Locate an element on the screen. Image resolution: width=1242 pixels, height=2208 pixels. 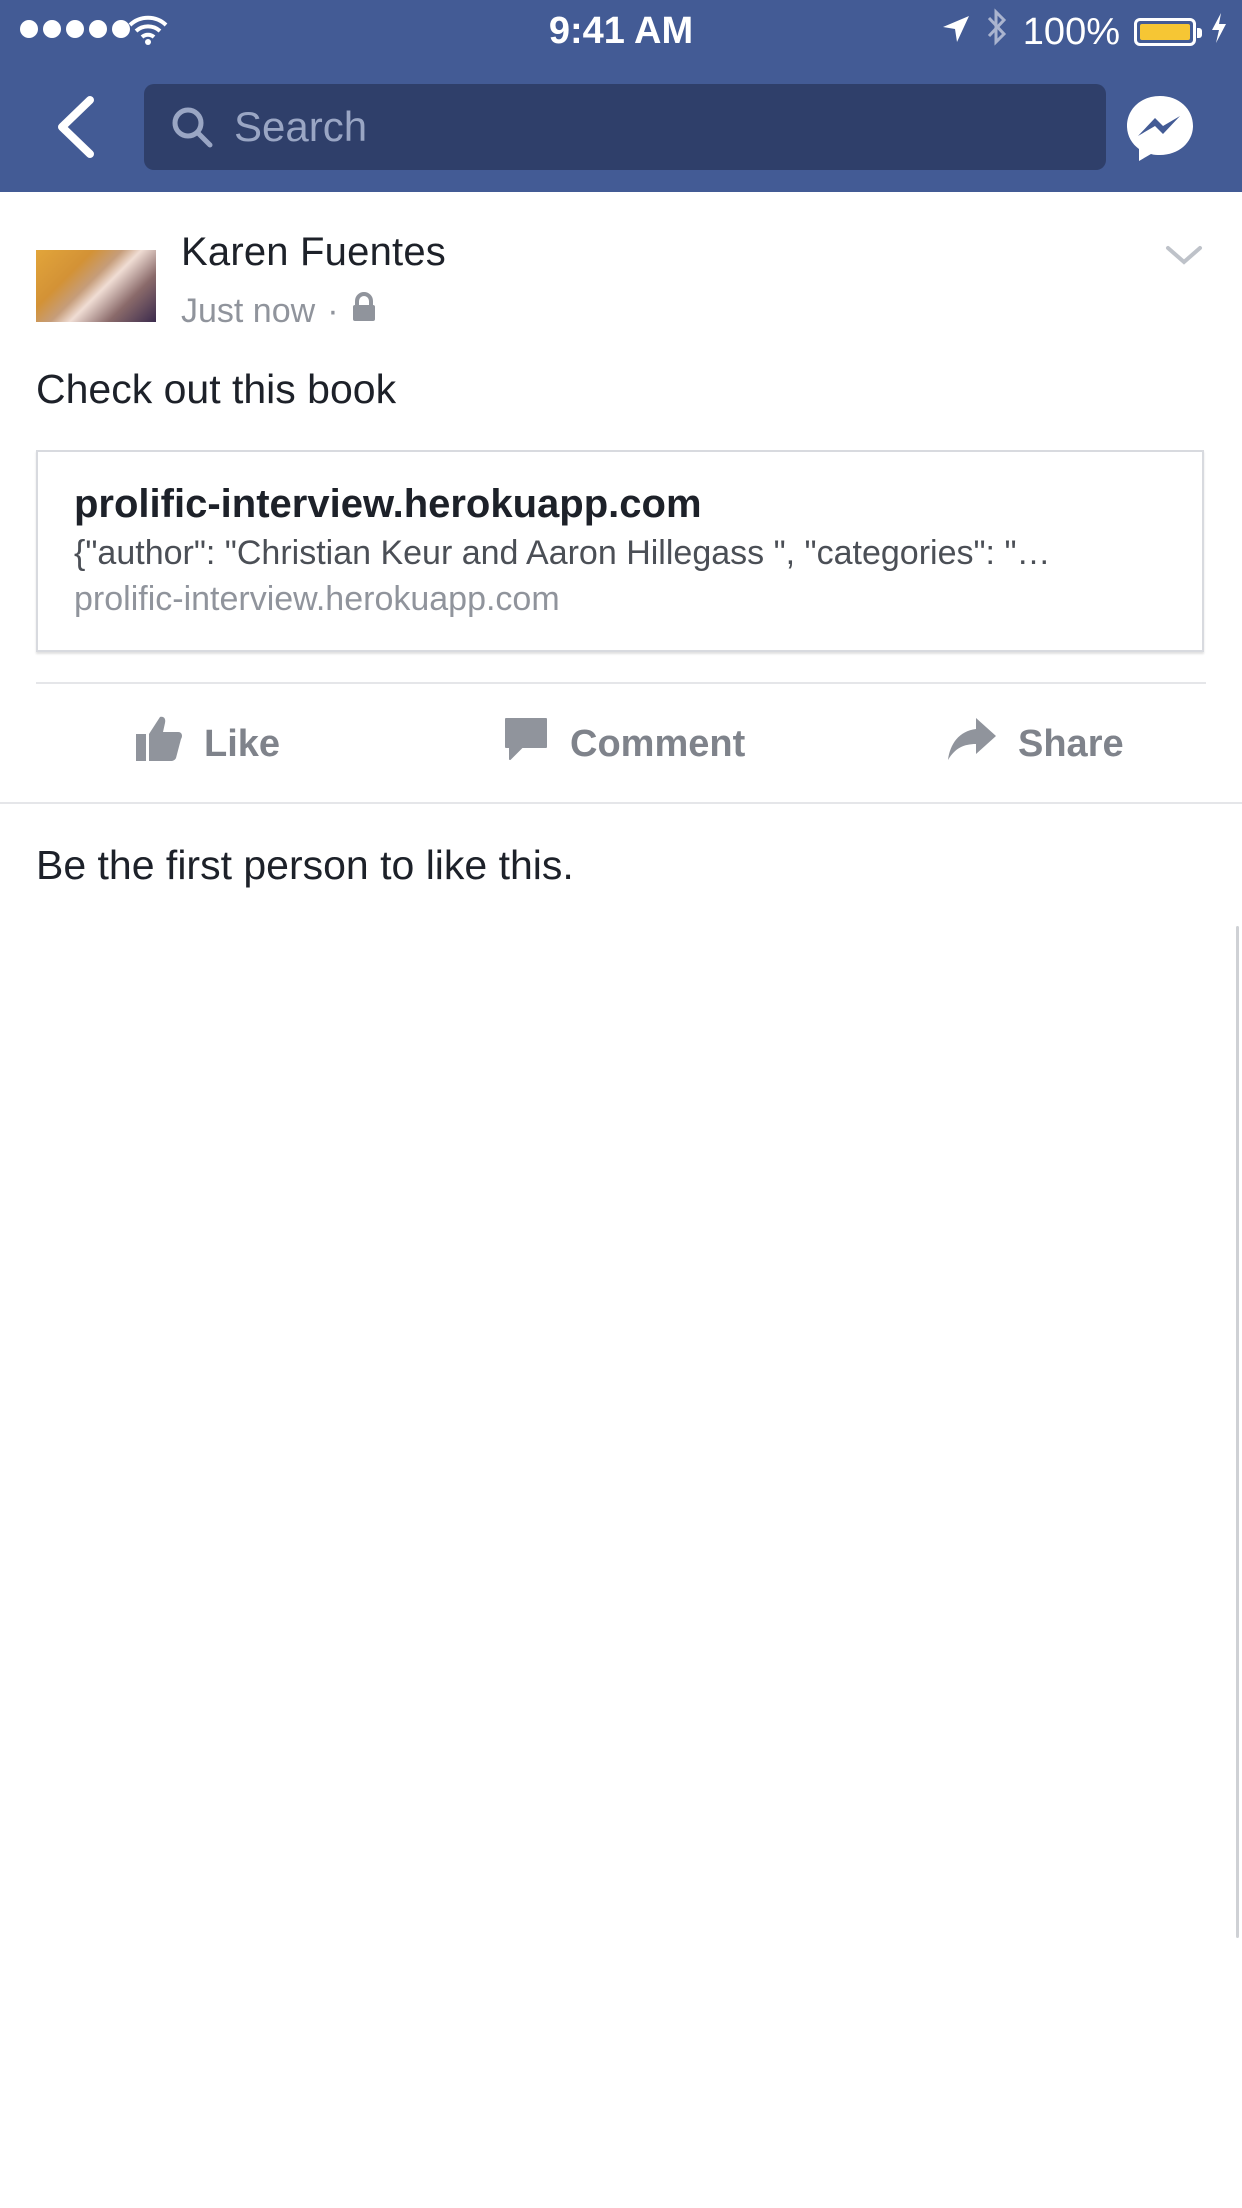
link-domain: prolific-interview.herokuapp.com is located at coordinates (317, 599).